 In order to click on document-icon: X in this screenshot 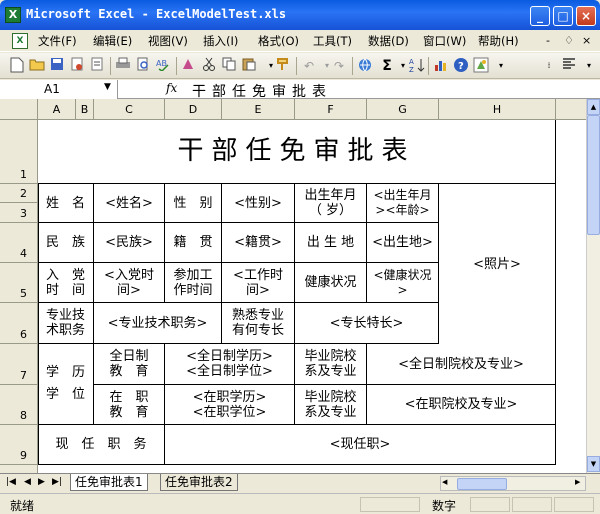, I will do `click(20, 41)`.